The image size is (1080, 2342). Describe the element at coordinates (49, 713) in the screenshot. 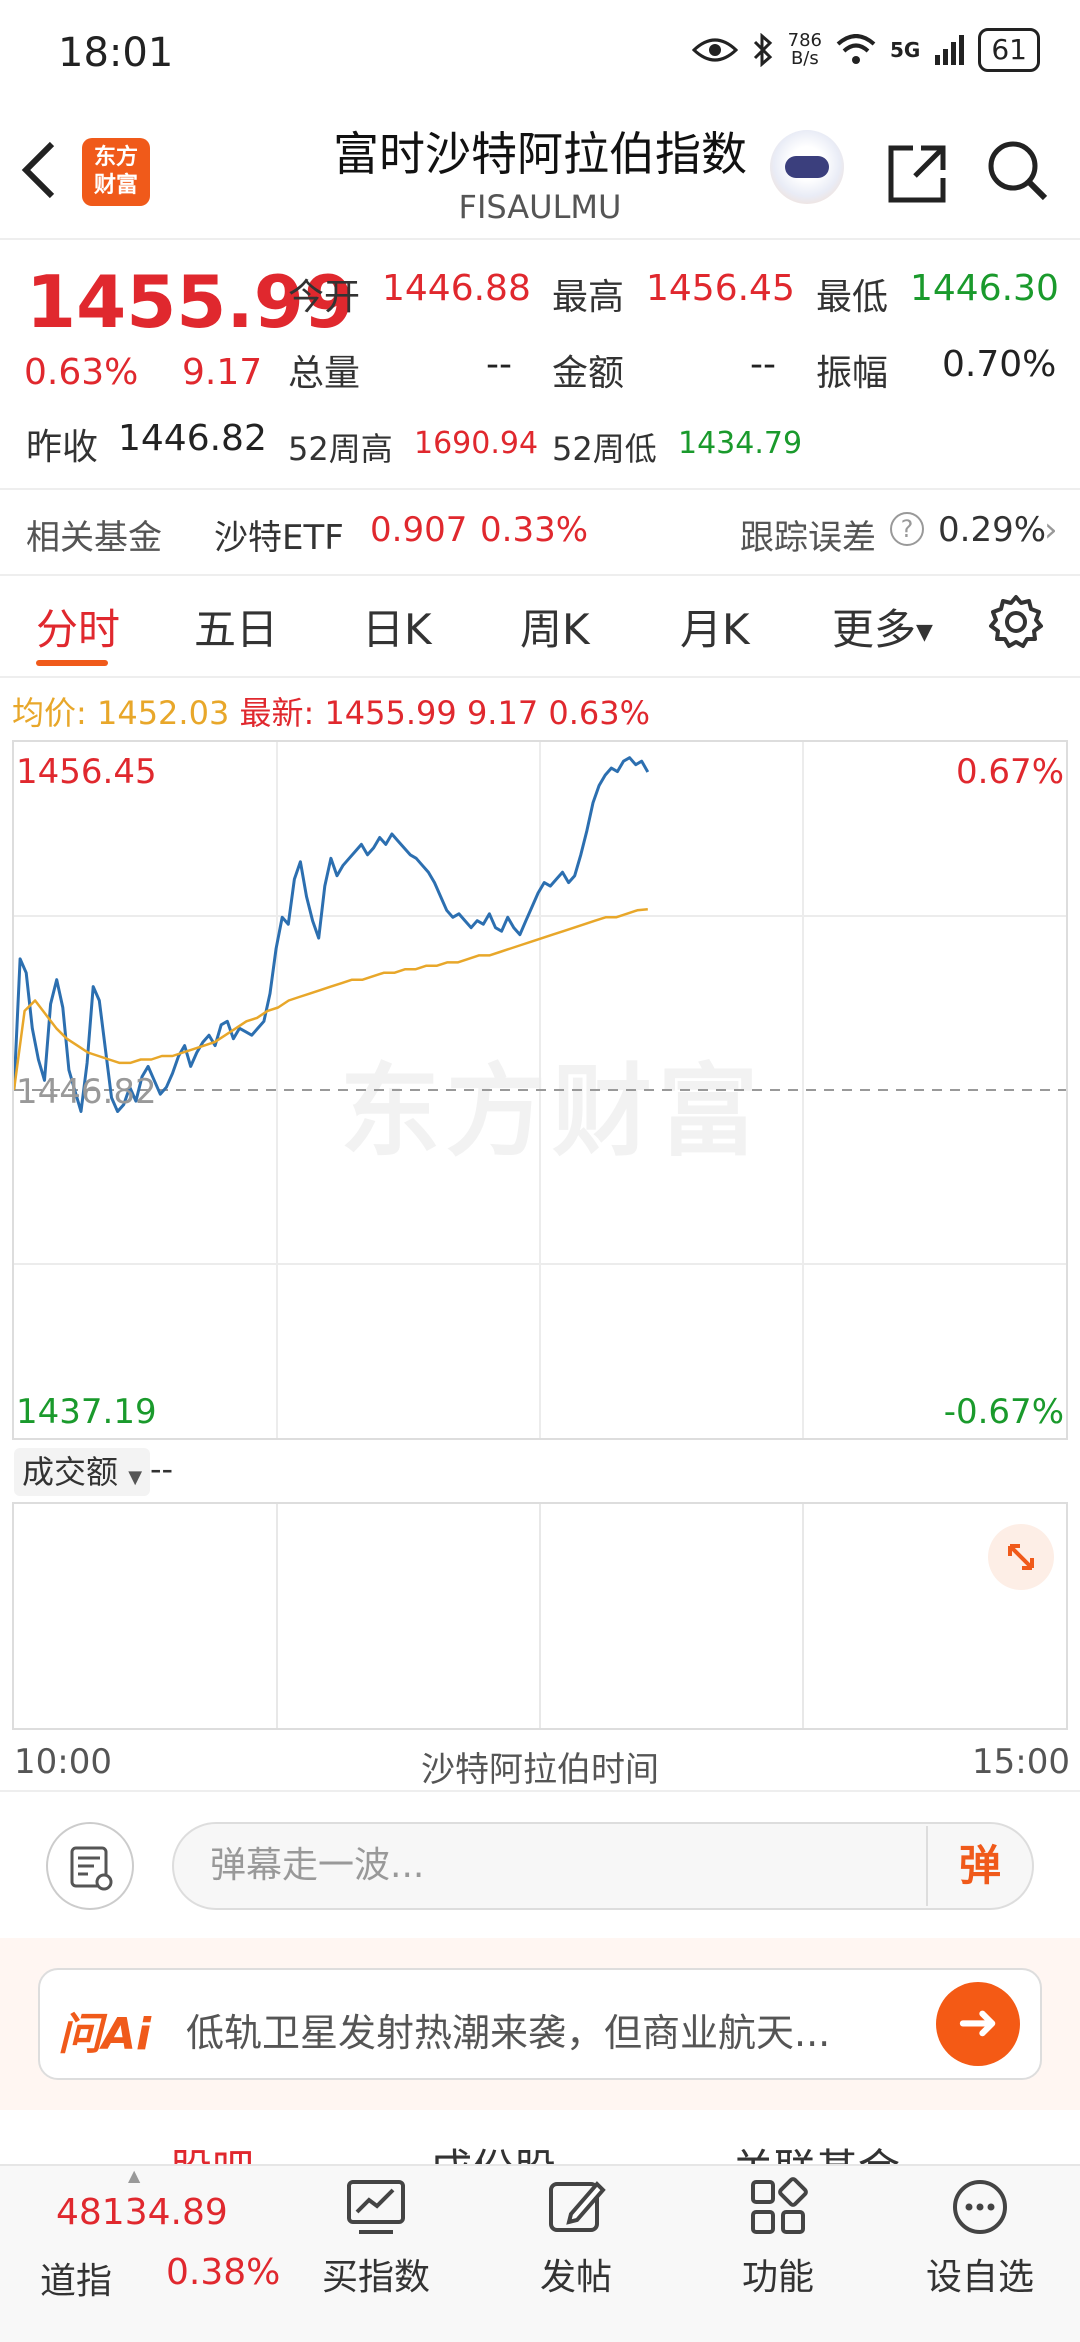

I see `avg-price-label: 均价:` at that location.